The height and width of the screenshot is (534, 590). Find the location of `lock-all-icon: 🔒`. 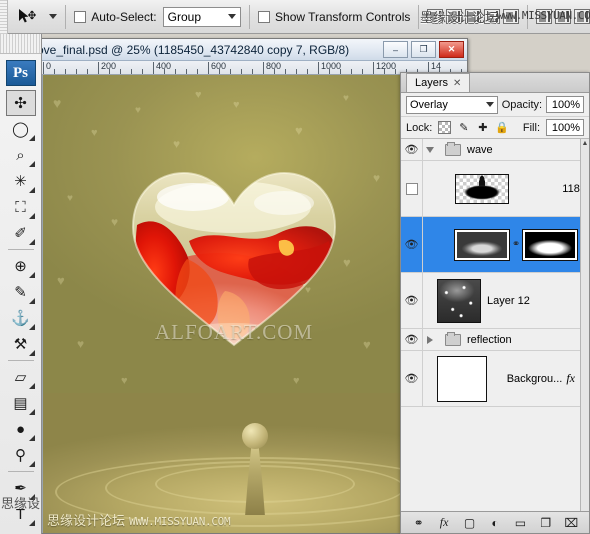

lock-all-icon: 🔒 is located at coordinates (502, 127).